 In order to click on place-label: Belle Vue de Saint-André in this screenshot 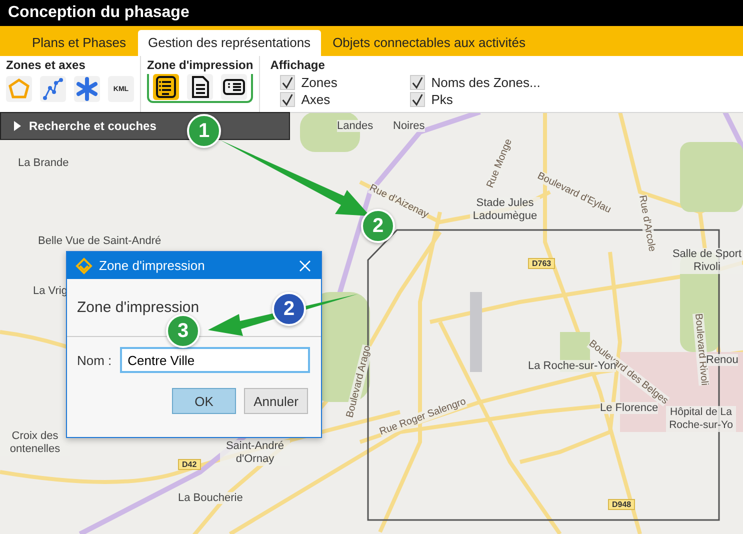, I will do `click(100, 241)`.